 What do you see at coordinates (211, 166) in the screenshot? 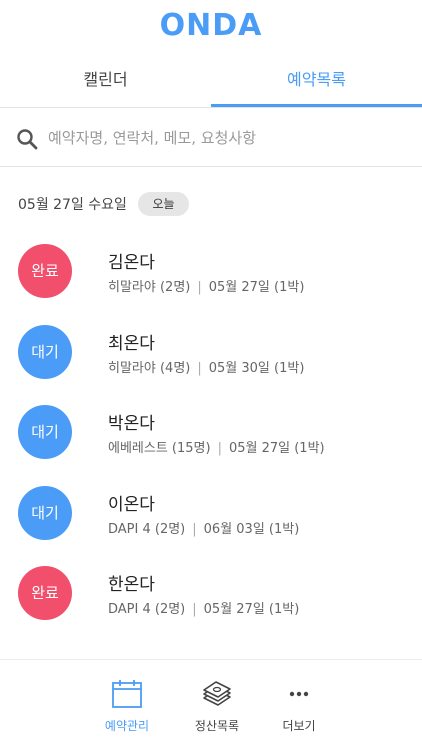
I see `divider` at bounding box center [211, 166].